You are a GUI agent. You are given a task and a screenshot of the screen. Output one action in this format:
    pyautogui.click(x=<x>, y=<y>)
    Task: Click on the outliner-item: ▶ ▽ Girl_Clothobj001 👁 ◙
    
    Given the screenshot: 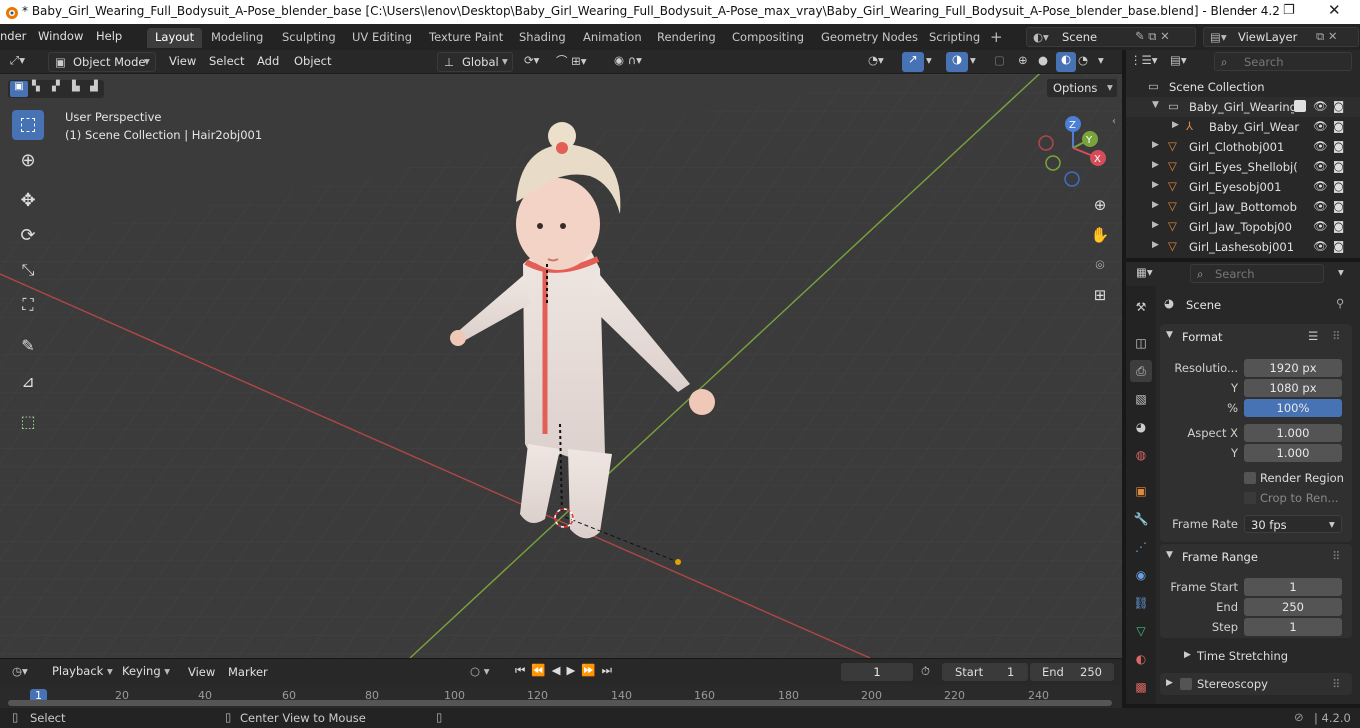 What is the action you would take?
    pyautogui.click(x=1243, y=147)
    